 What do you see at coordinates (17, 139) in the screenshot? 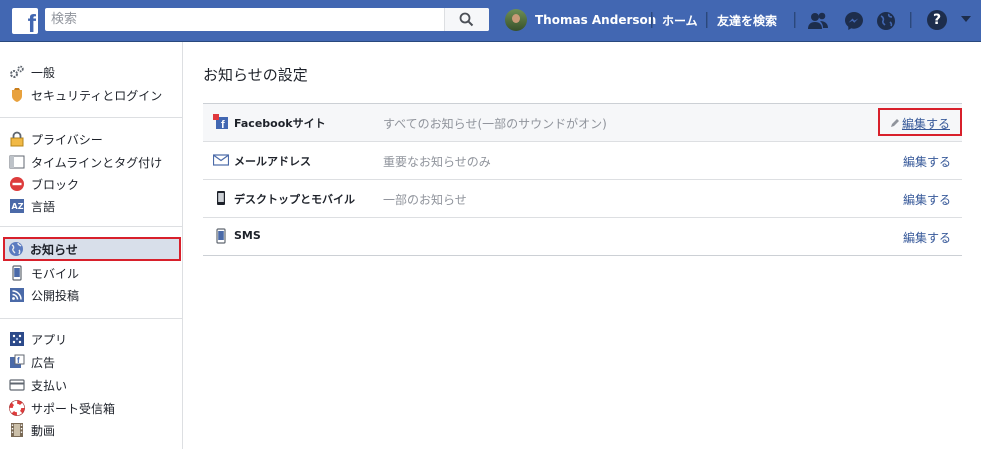
I see `lock-icon` at bounding box center [17, 139].